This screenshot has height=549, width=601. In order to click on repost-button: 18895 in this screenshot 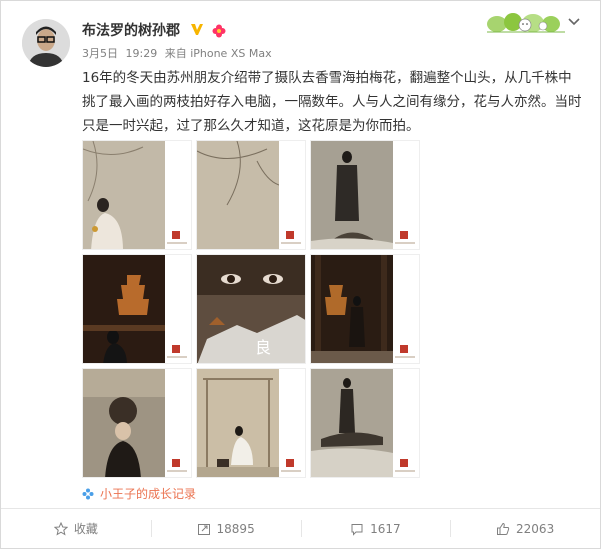, I will do `click(225, 528)`.